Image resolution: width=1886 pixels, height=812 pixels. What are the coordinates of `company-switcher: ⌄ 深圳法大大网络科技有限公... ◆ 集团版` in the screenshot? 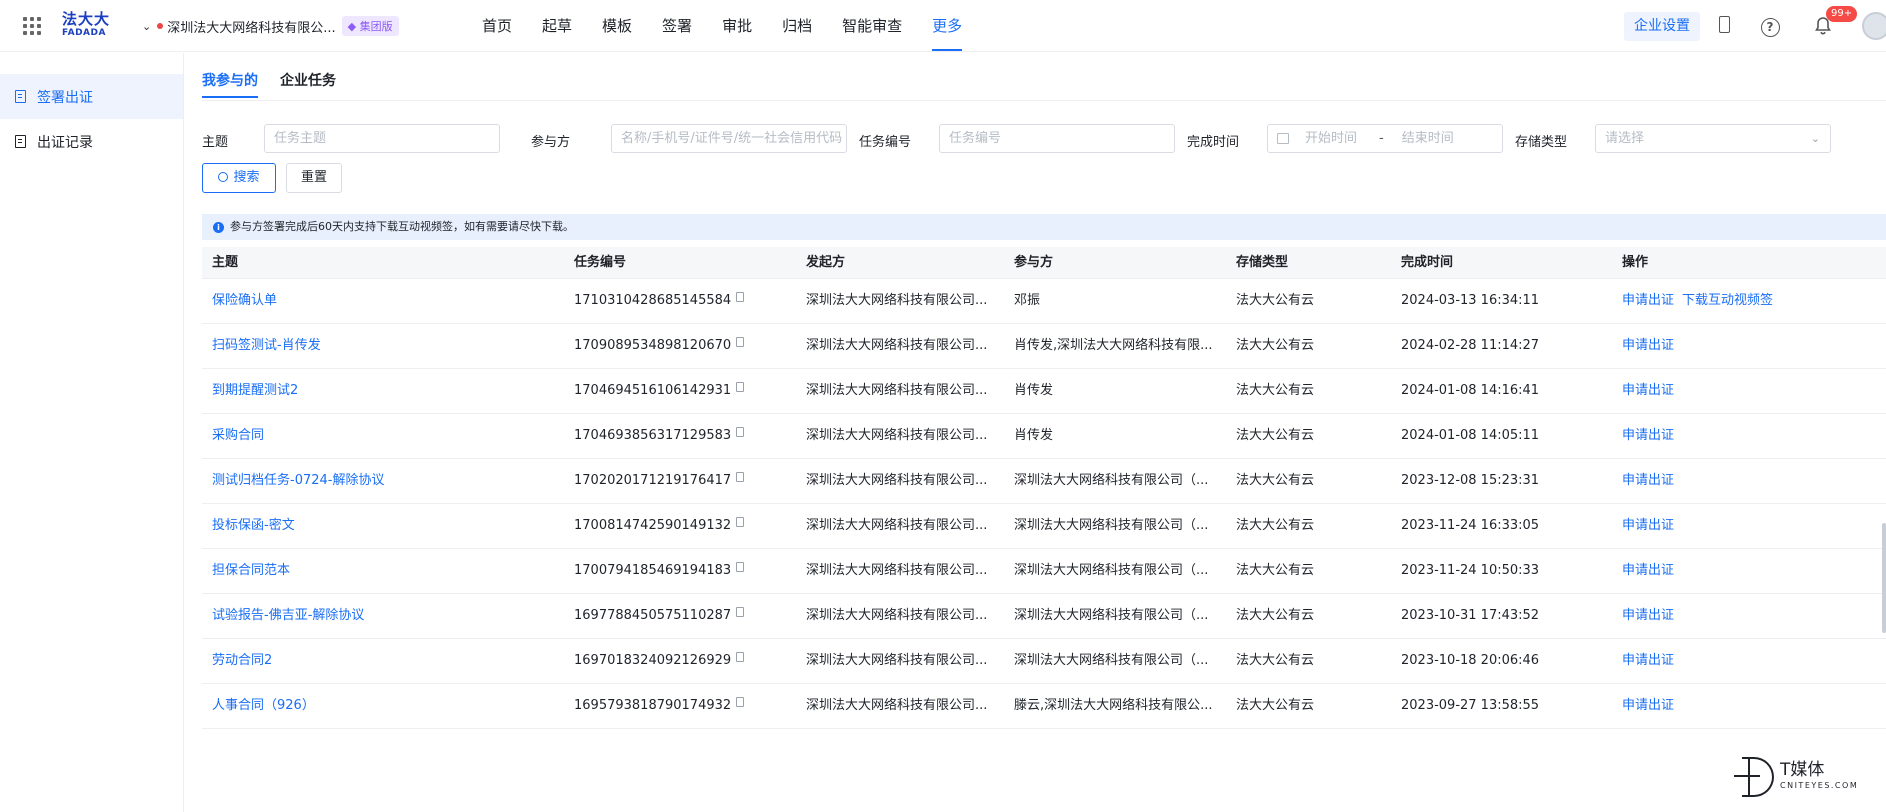 It's located at (270, 26).